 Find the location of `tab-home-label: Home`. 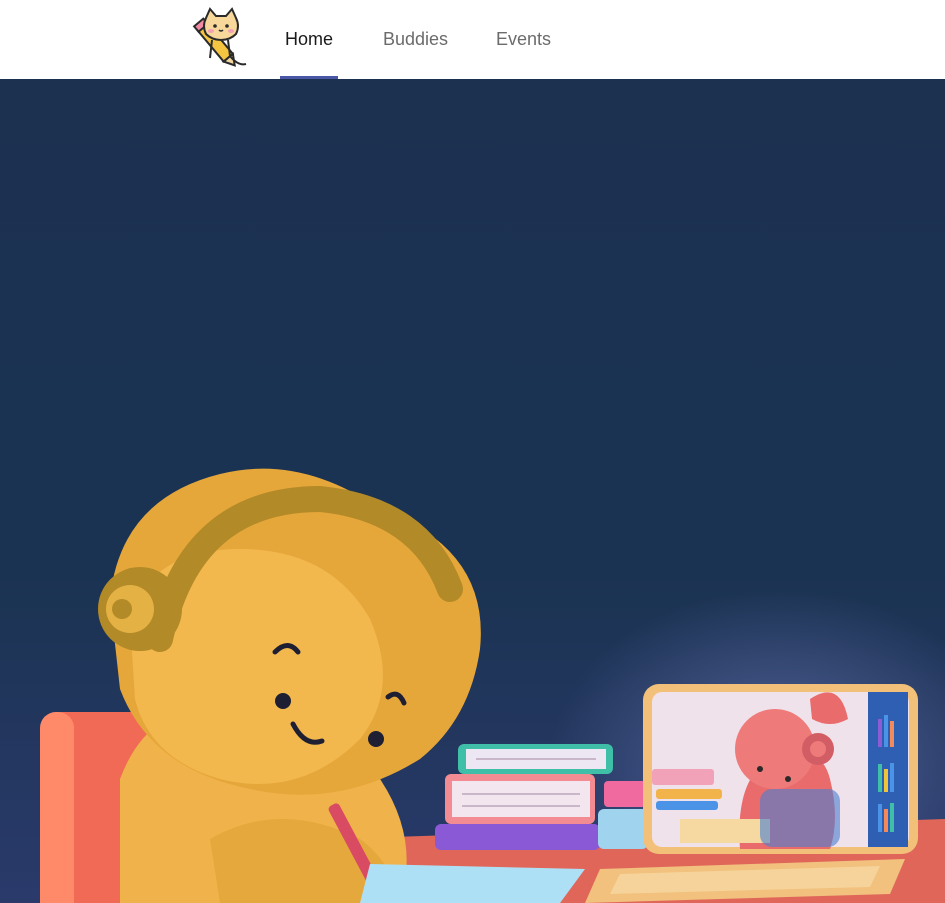

tab-home-label: Home is located at coordinates (308, 39).